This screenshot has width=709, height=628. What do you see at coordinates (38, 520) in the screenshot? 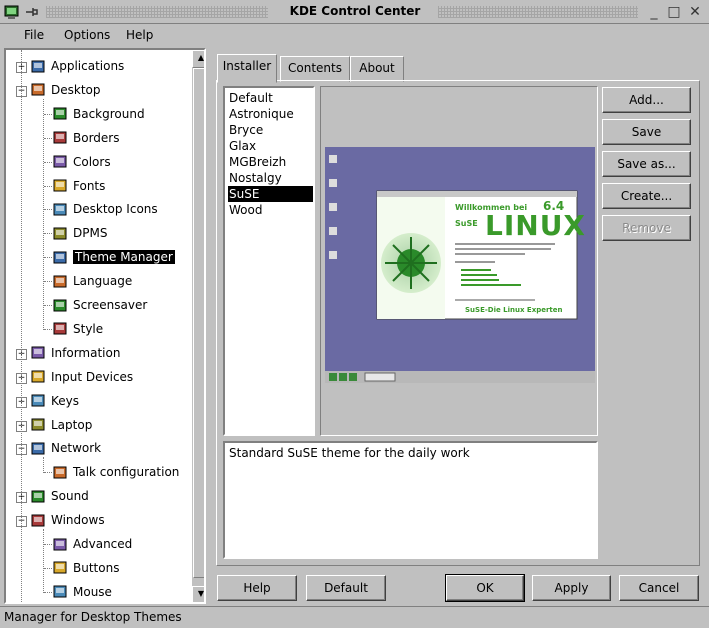
I see `windows-icon` at bounding box center [38, 520].